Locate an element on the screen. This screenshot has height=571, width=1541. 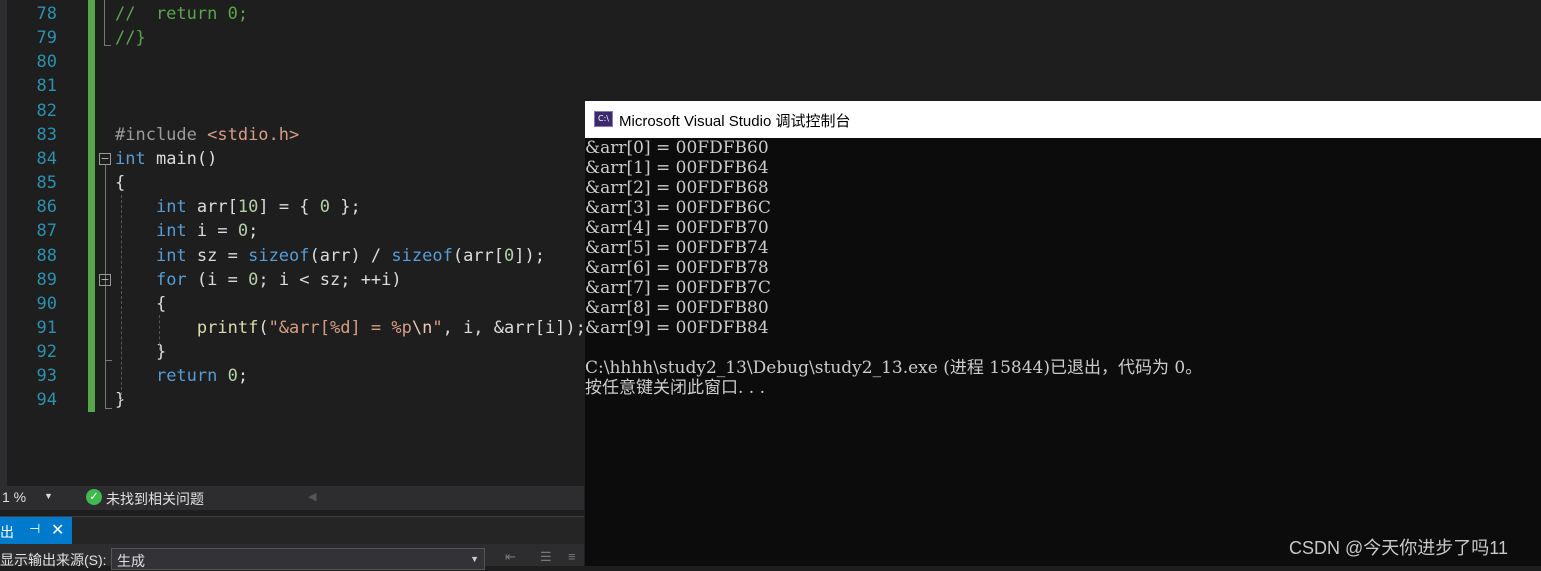
line-number: 90 is located at coordinates (46, 303).